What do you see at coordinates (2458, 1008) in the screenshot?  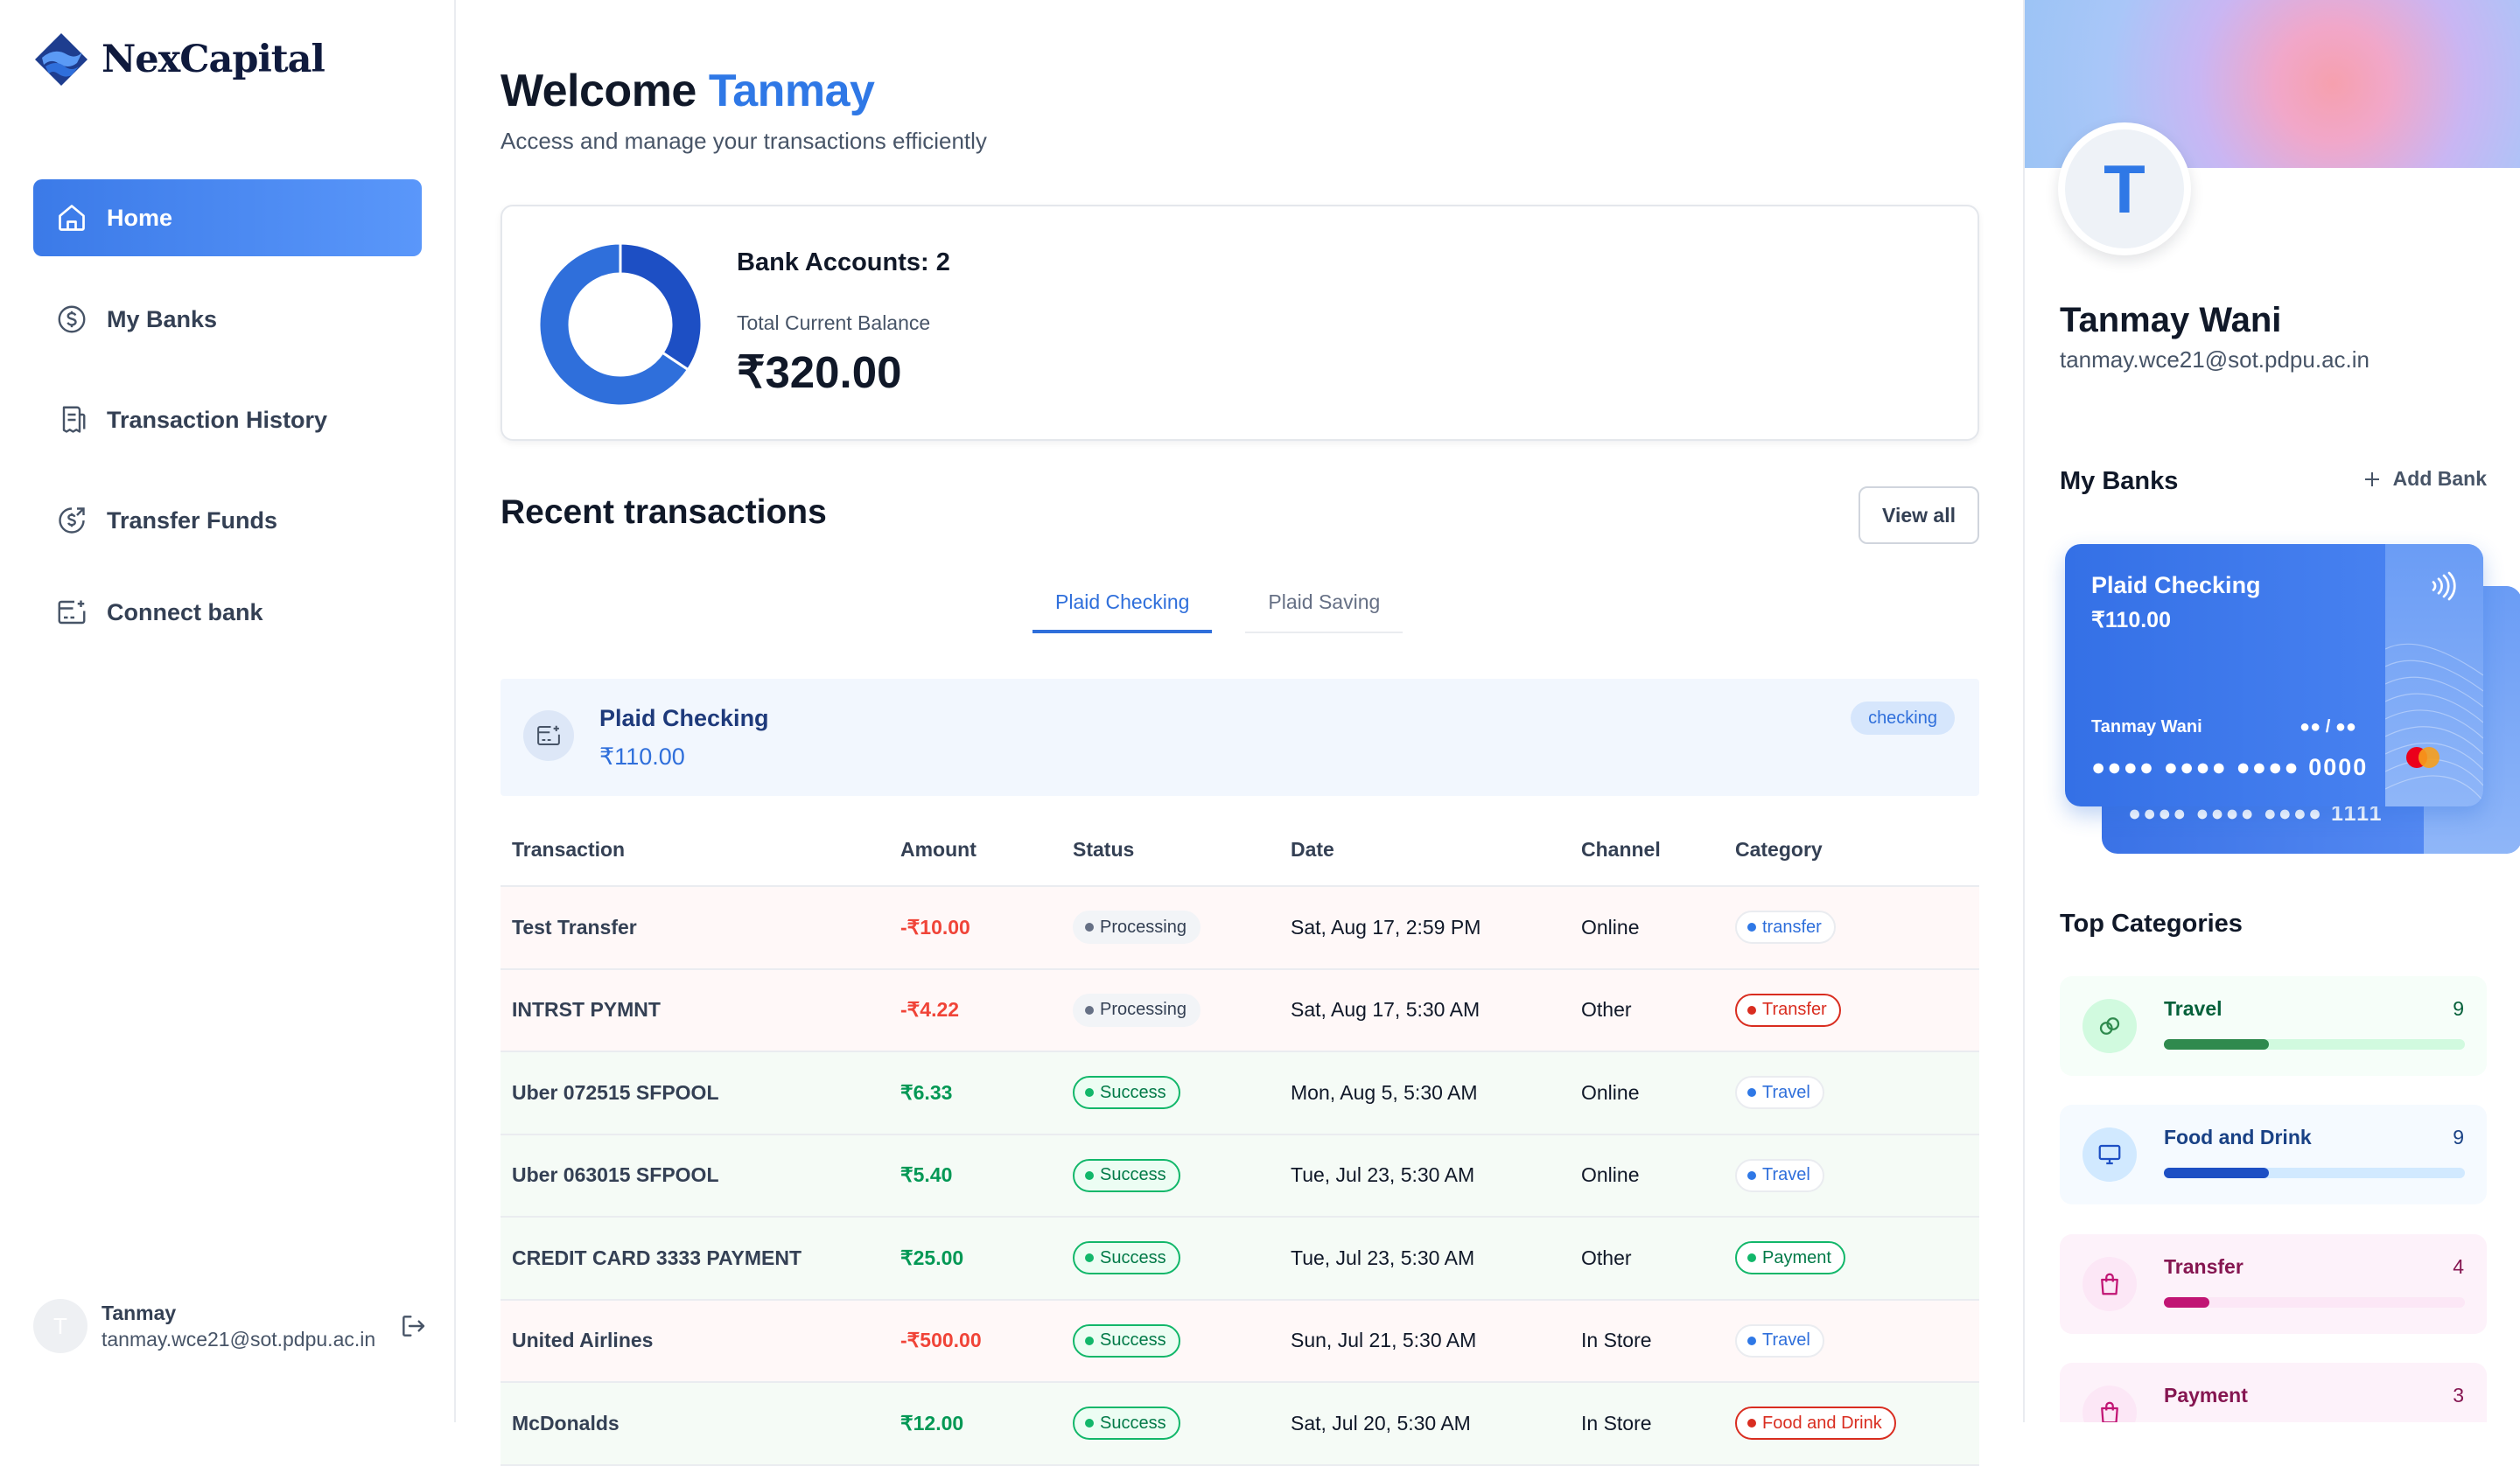 I see `category-count: 9` at bounding box center [2458, 1008].